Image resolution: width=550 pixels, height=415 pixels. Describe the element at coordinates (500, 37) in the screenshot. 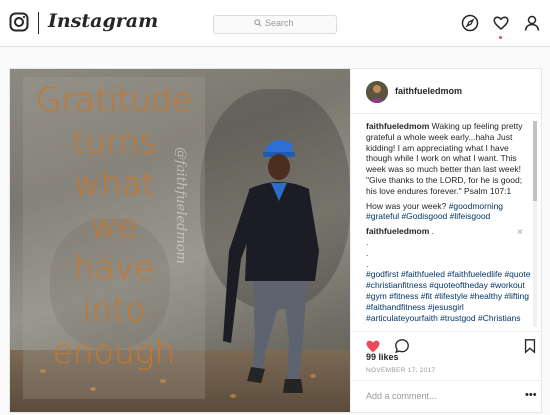

I see `activity-notification-dot` at that location.